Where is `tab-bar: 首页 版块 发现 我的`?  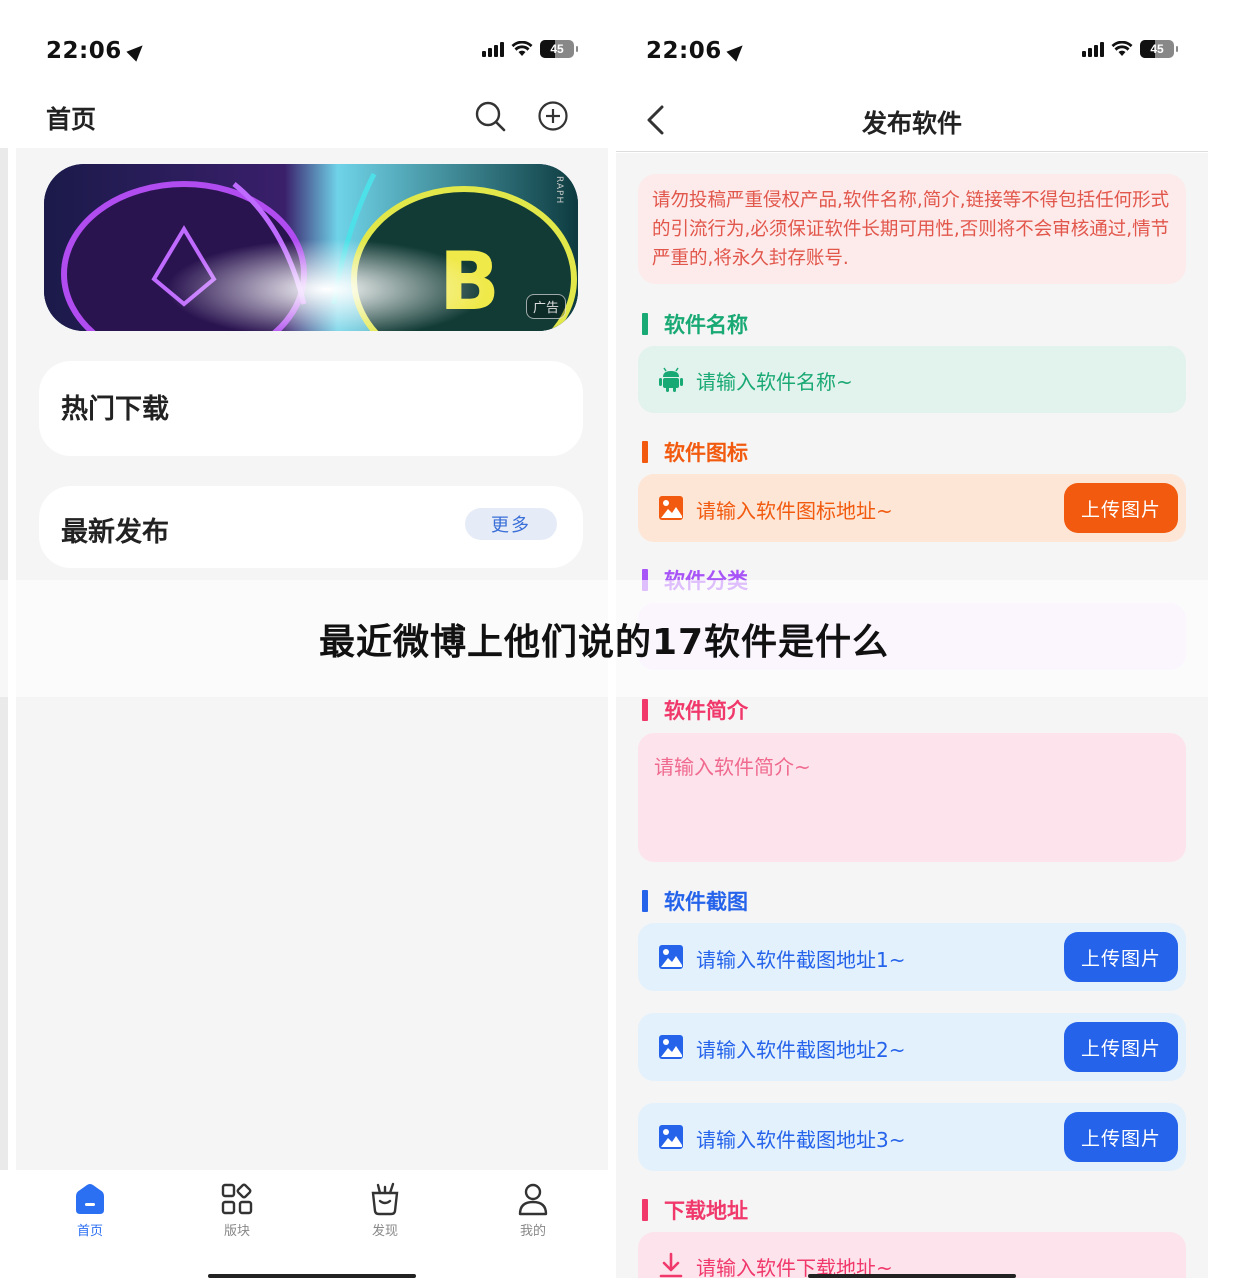
tab-bar: 首页 版块 发现 我的 is located at coordinates (312, 1224).